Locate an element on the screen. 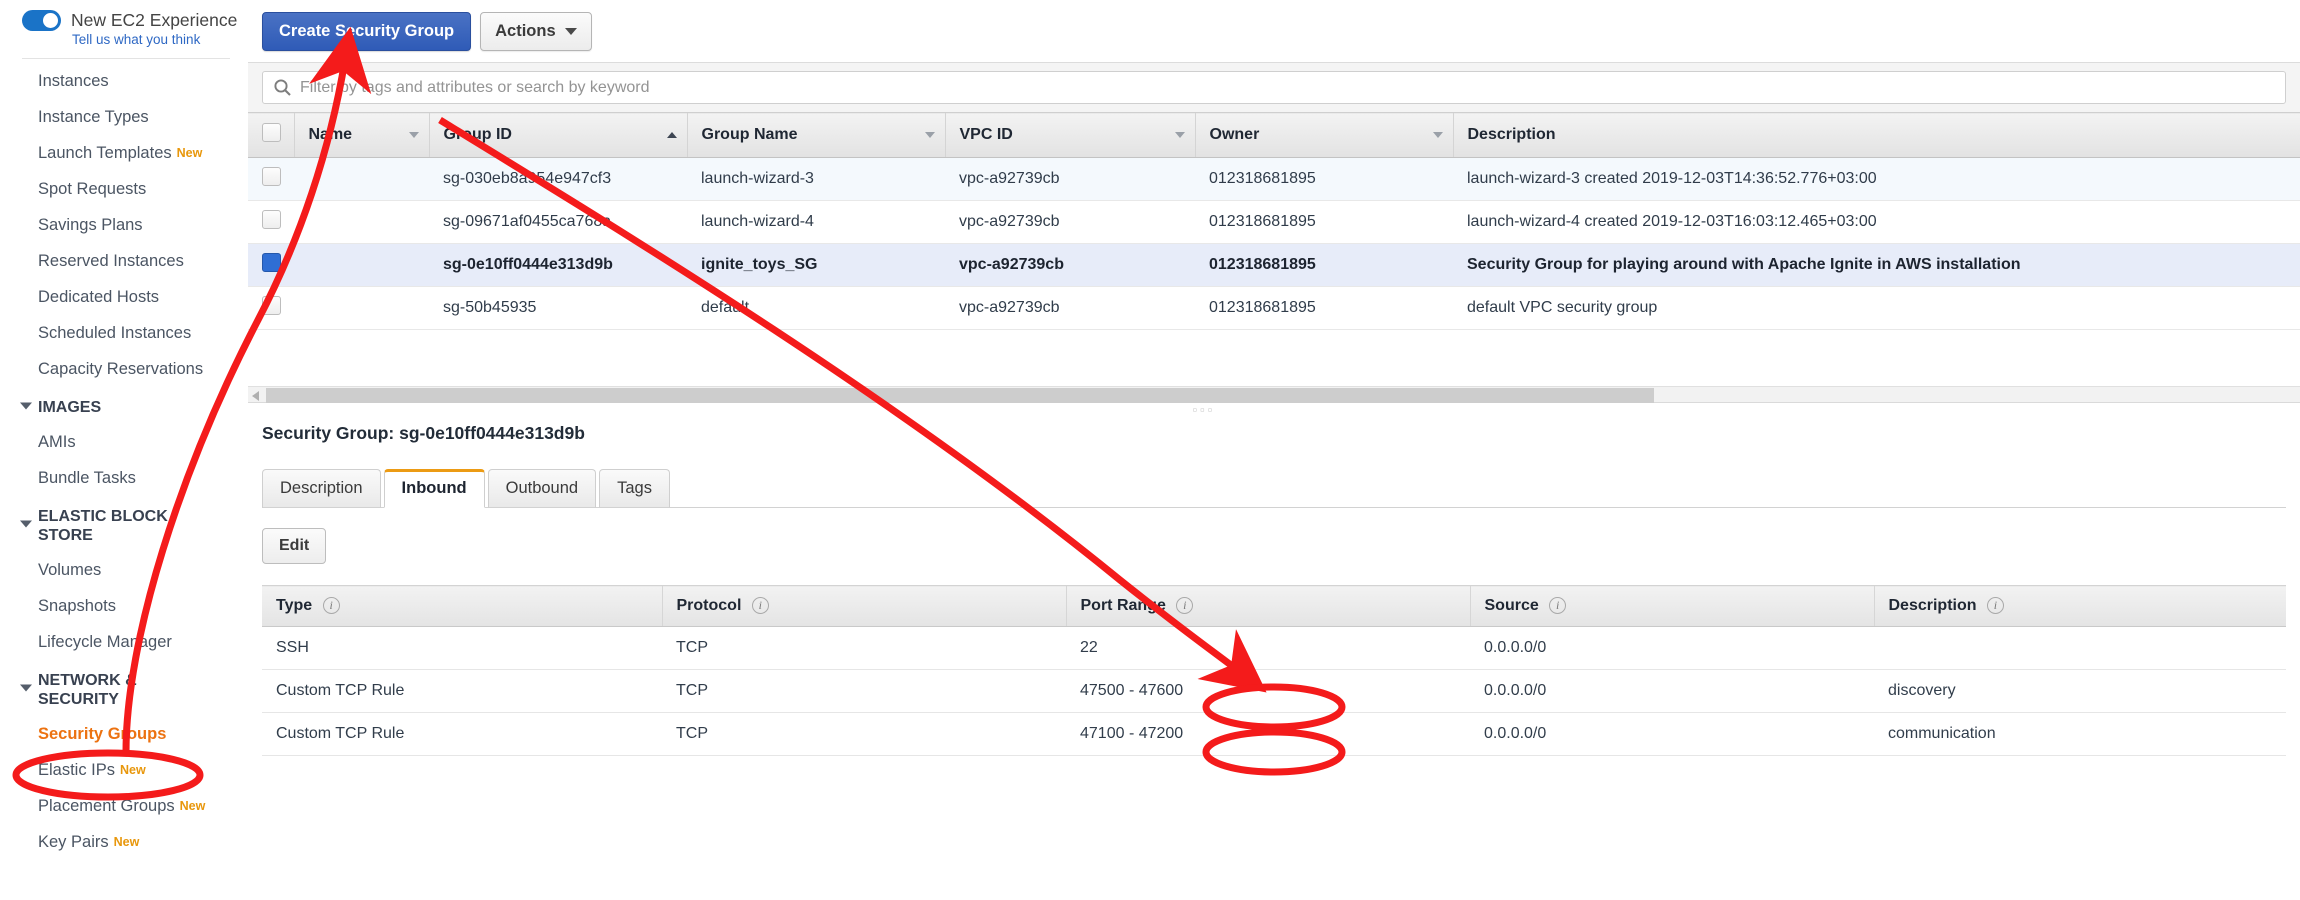 The height and width of the screenshot is (900, 2300). sidebar-group-network-security: NETWORK & SECURITY is located at coordinates (124, 688).